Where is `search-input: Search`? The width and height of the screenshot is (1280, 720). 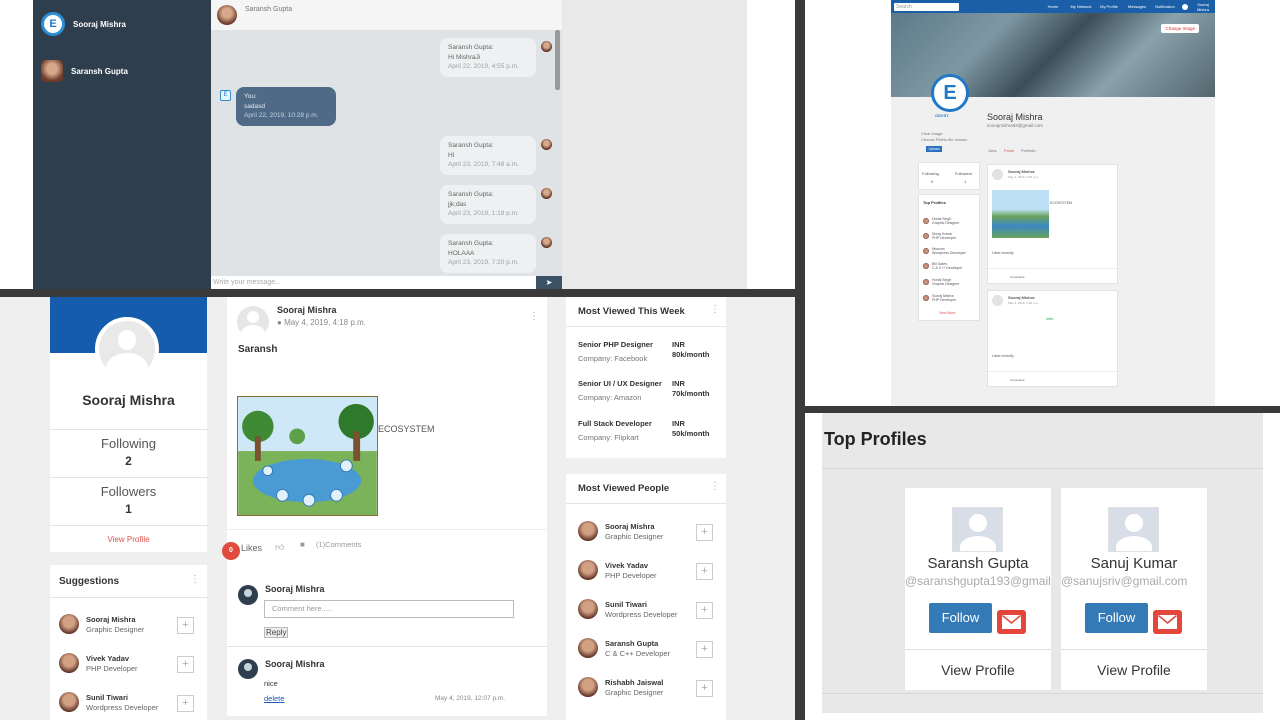
search-input: Search is located at coordinates (926, 6).